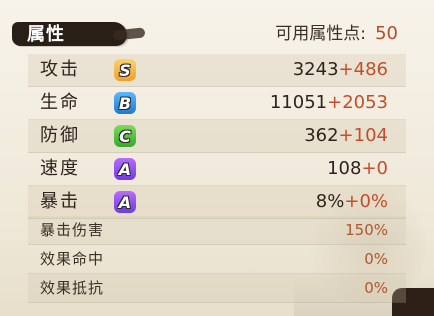 The width and height of the screenshot is (434, 316). I want to click on stat-row-crit: 暴击 A 8%+0%, so click(217, 202).